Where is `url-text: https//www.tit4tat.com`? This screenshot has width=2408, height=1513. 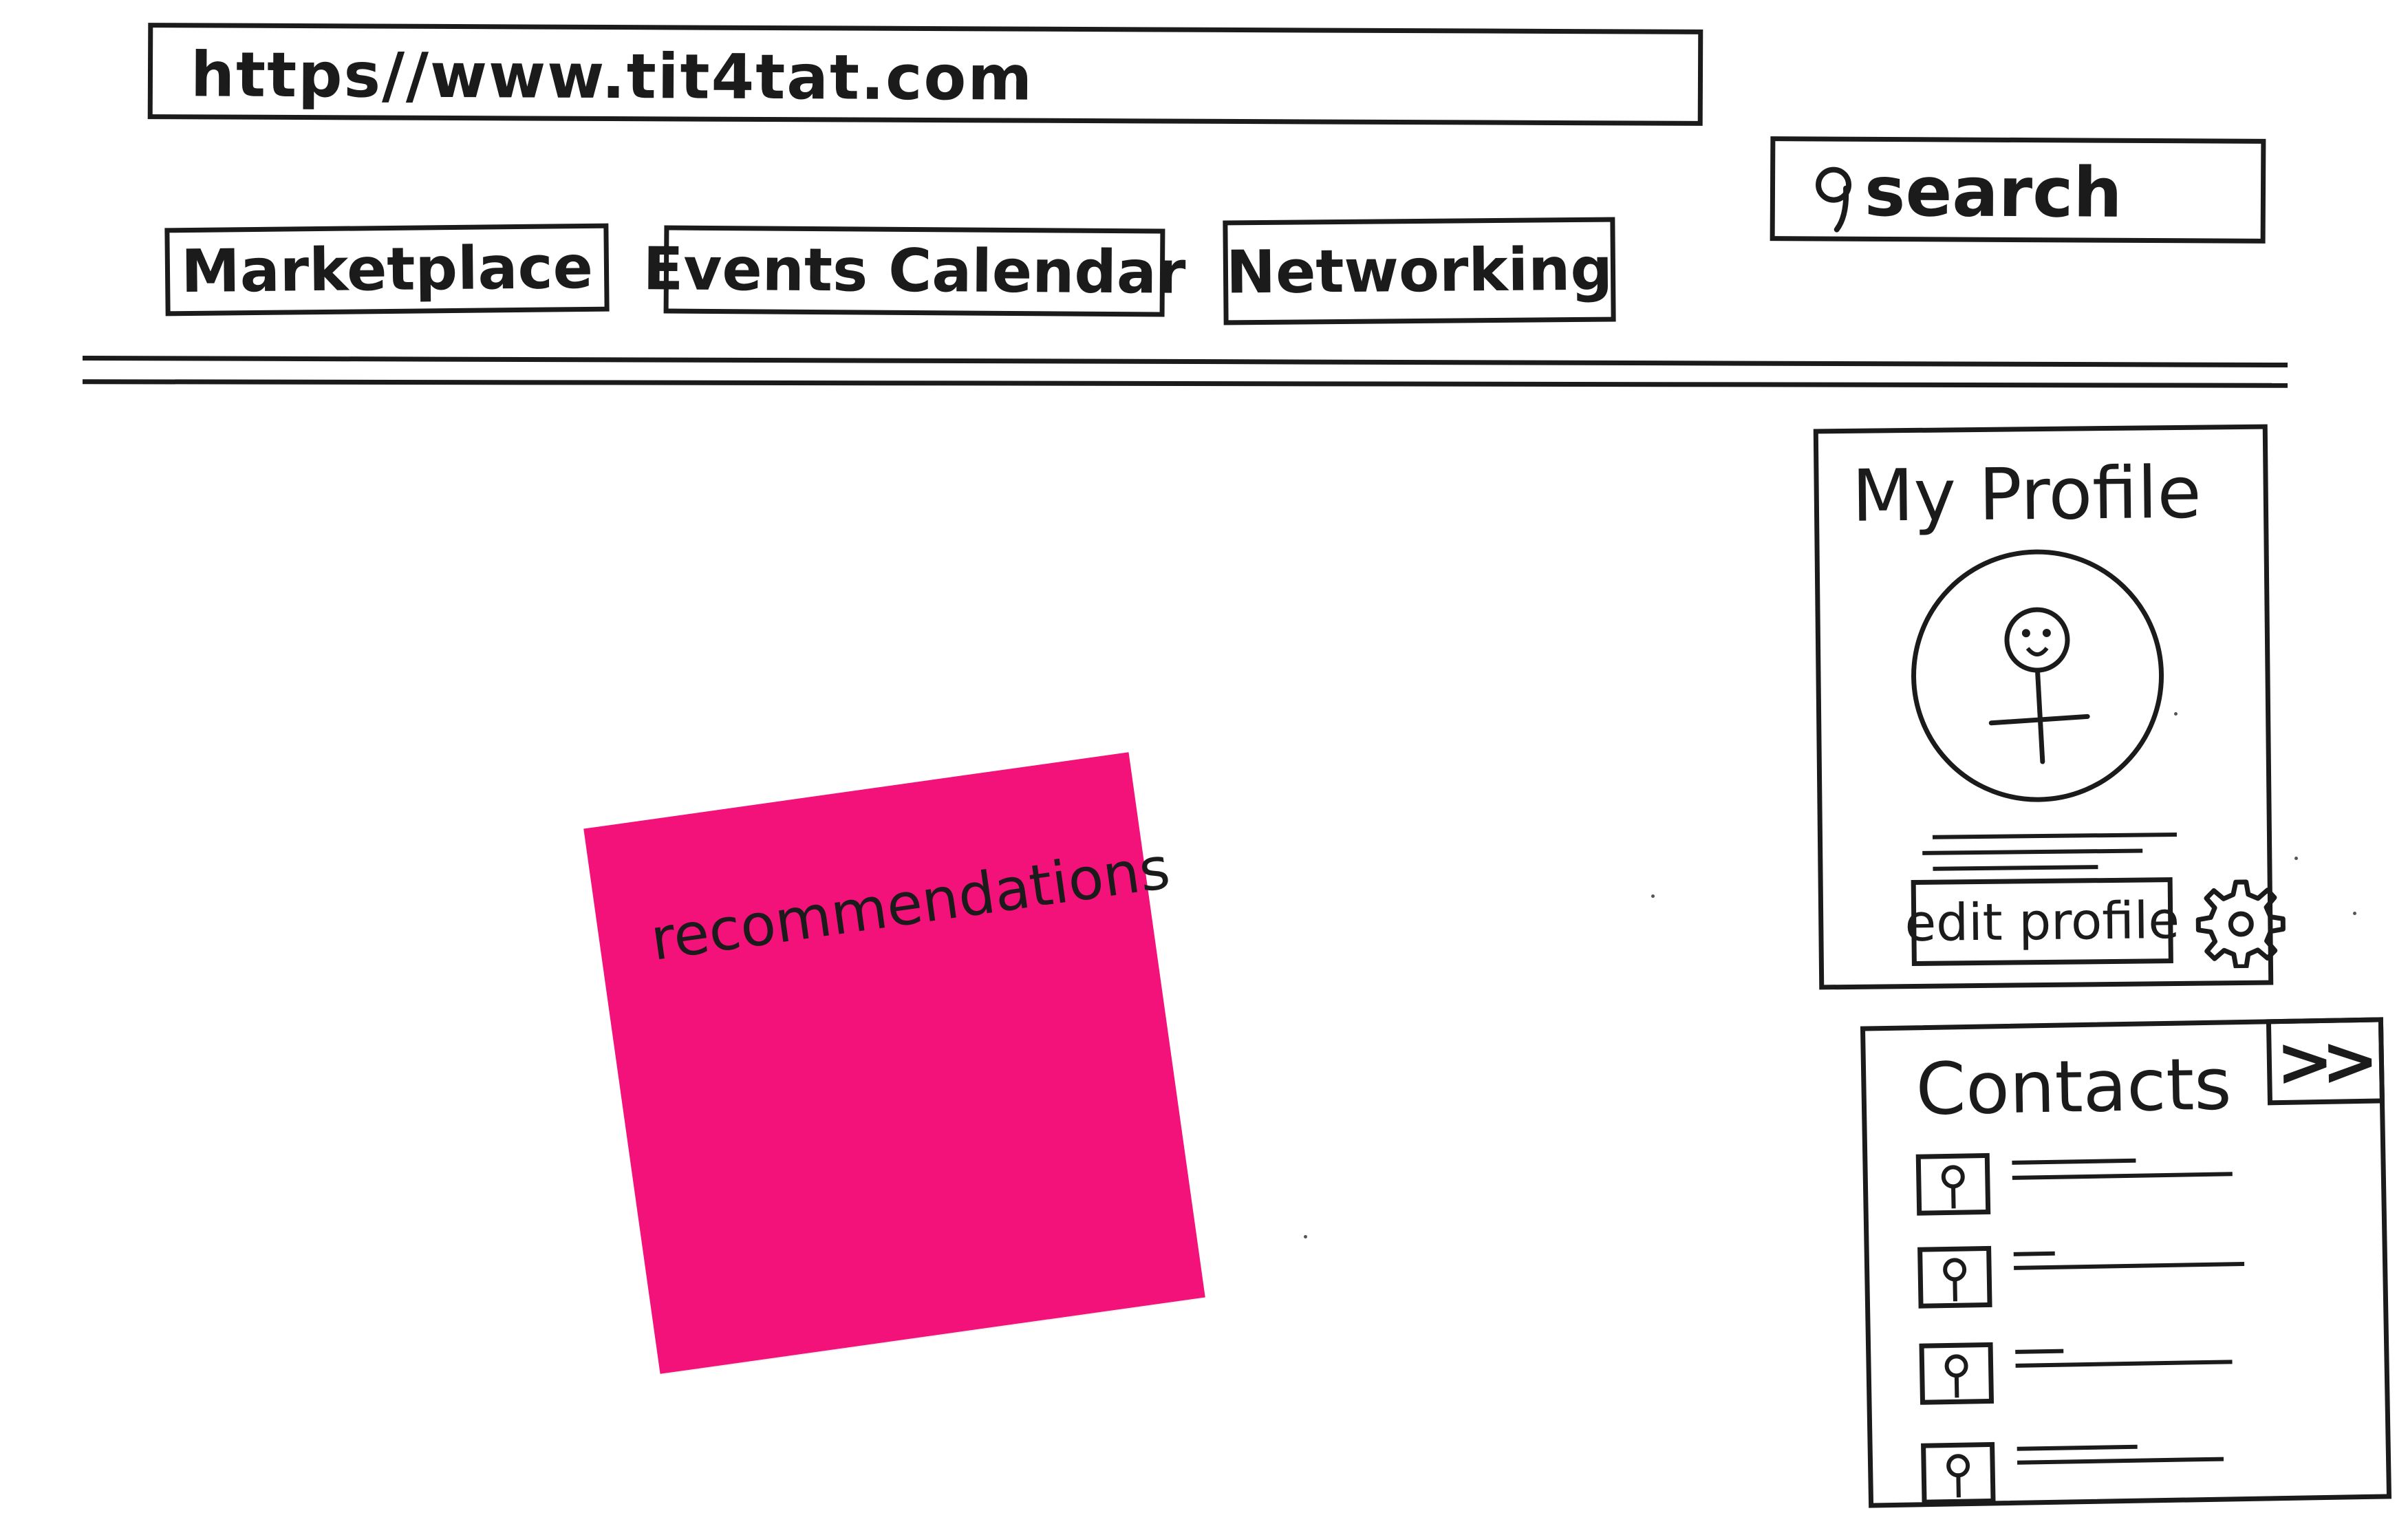 url-text: https//www.tit4tat.com is located at coordinates (612, 77).